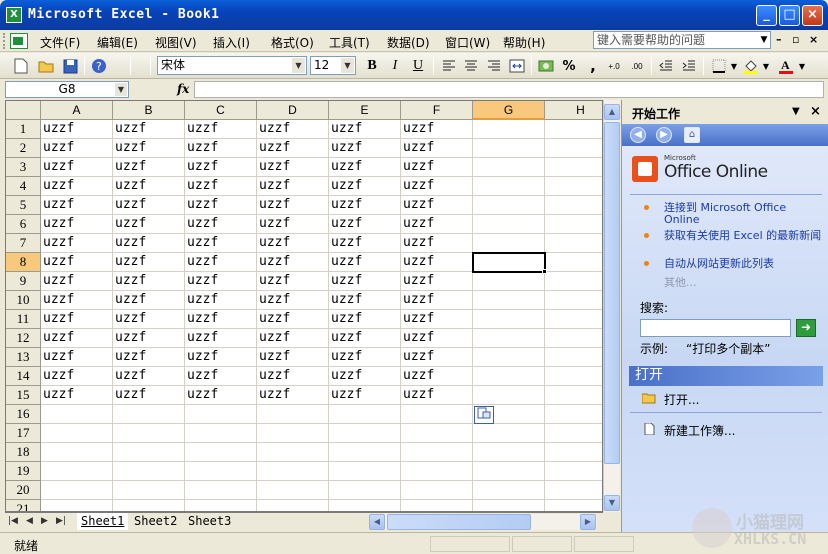  What do you see at coordinates (437, 300) in the screenshot?
I see `cell-f10: uzzf` at bounding box center [437, 300].